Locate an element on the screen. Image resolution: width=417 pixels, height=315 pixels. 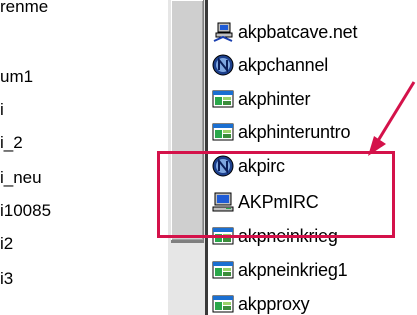
list-item: um1 is located at coordinates (16, 77).